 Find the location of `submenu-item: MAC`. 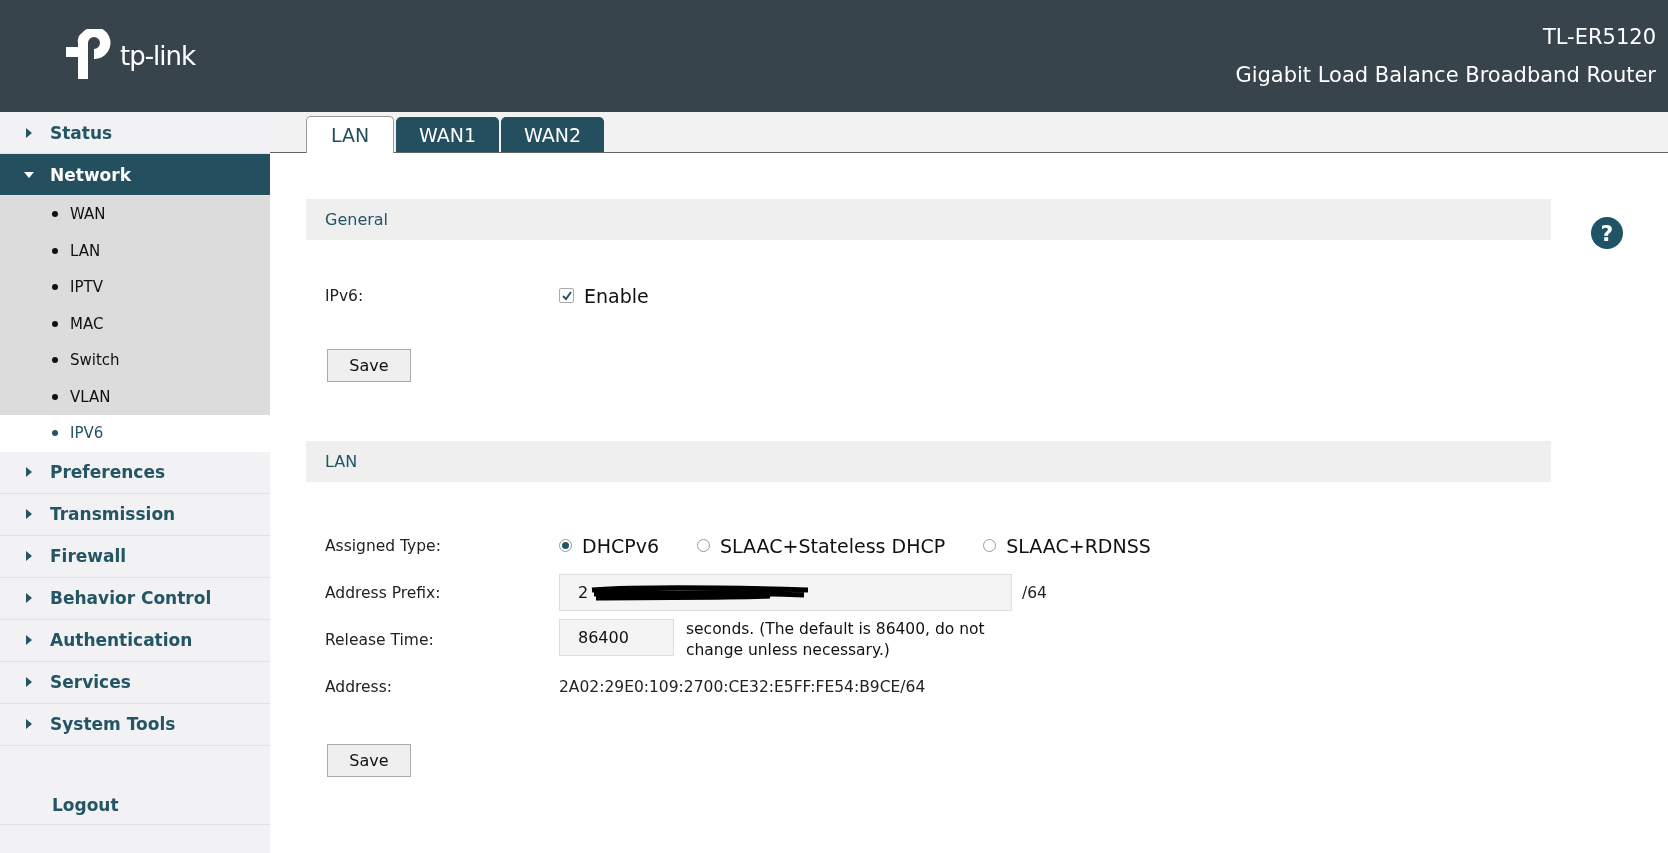

submenu-item: MAC is located at coordinates (135, 323).